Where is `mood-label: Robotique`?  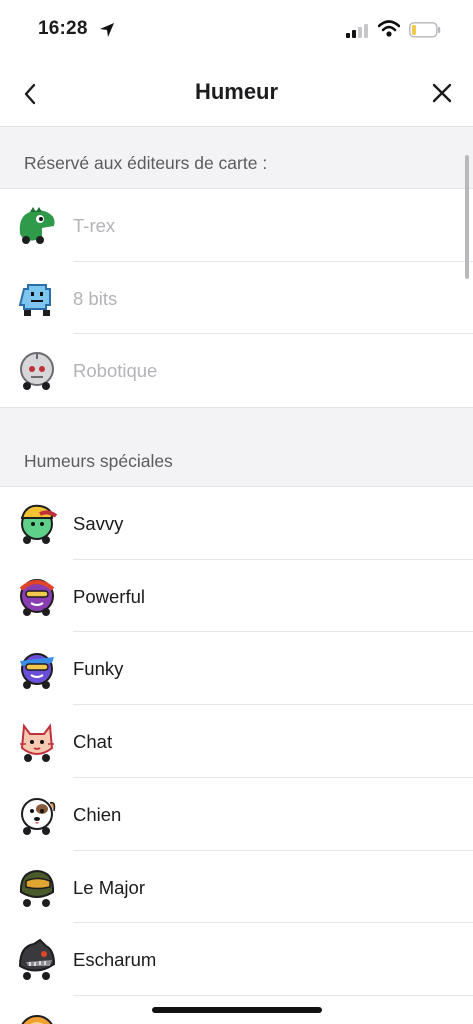
mood-label: Robotique is located at coordinates (115, 371).